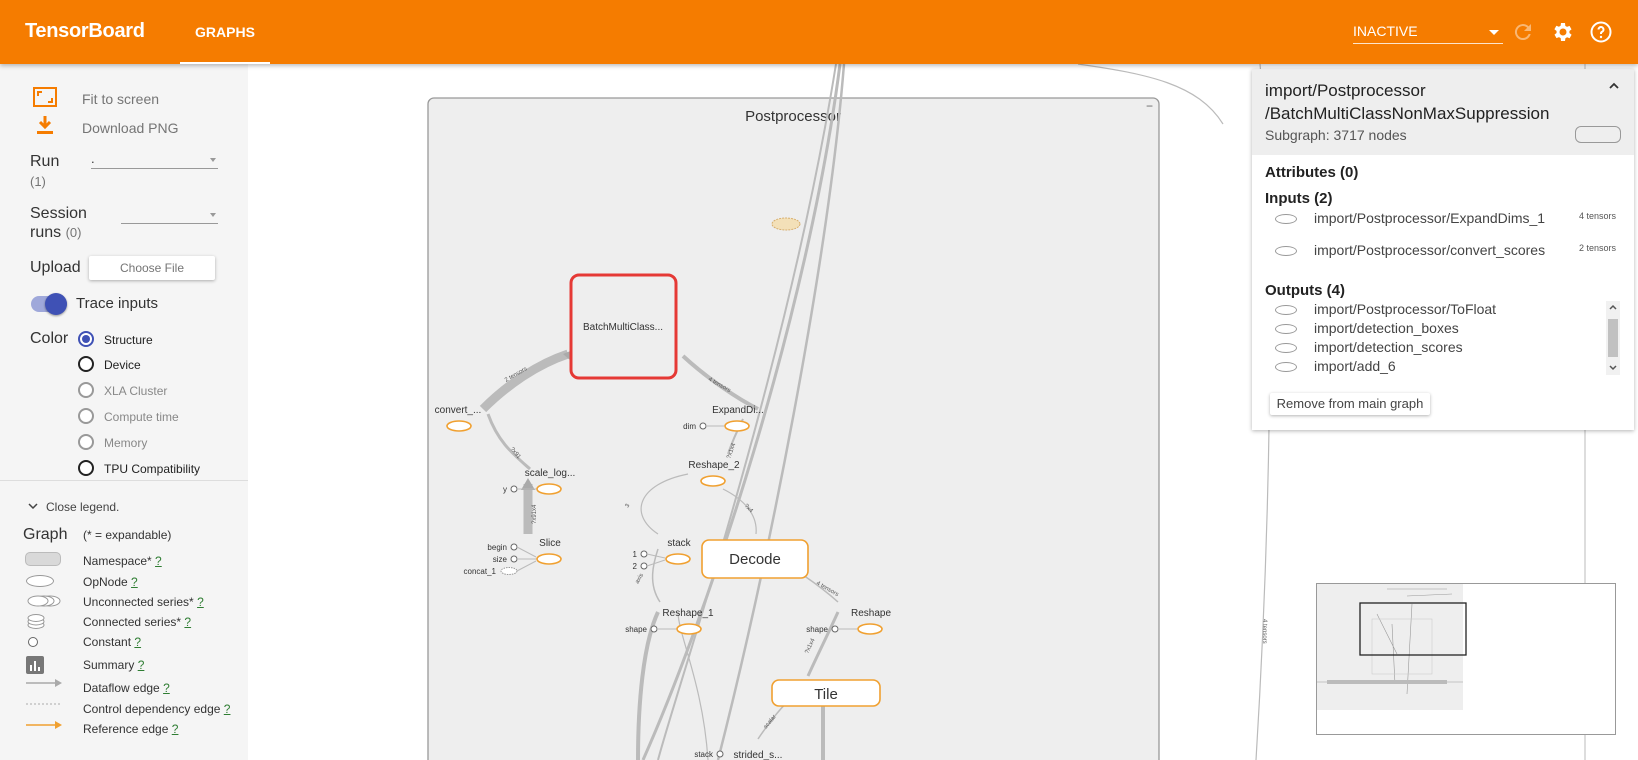 The width and height of the screenshot is (1638, 760). I want to click on namespace-shape-icon, so click(1598, 134).